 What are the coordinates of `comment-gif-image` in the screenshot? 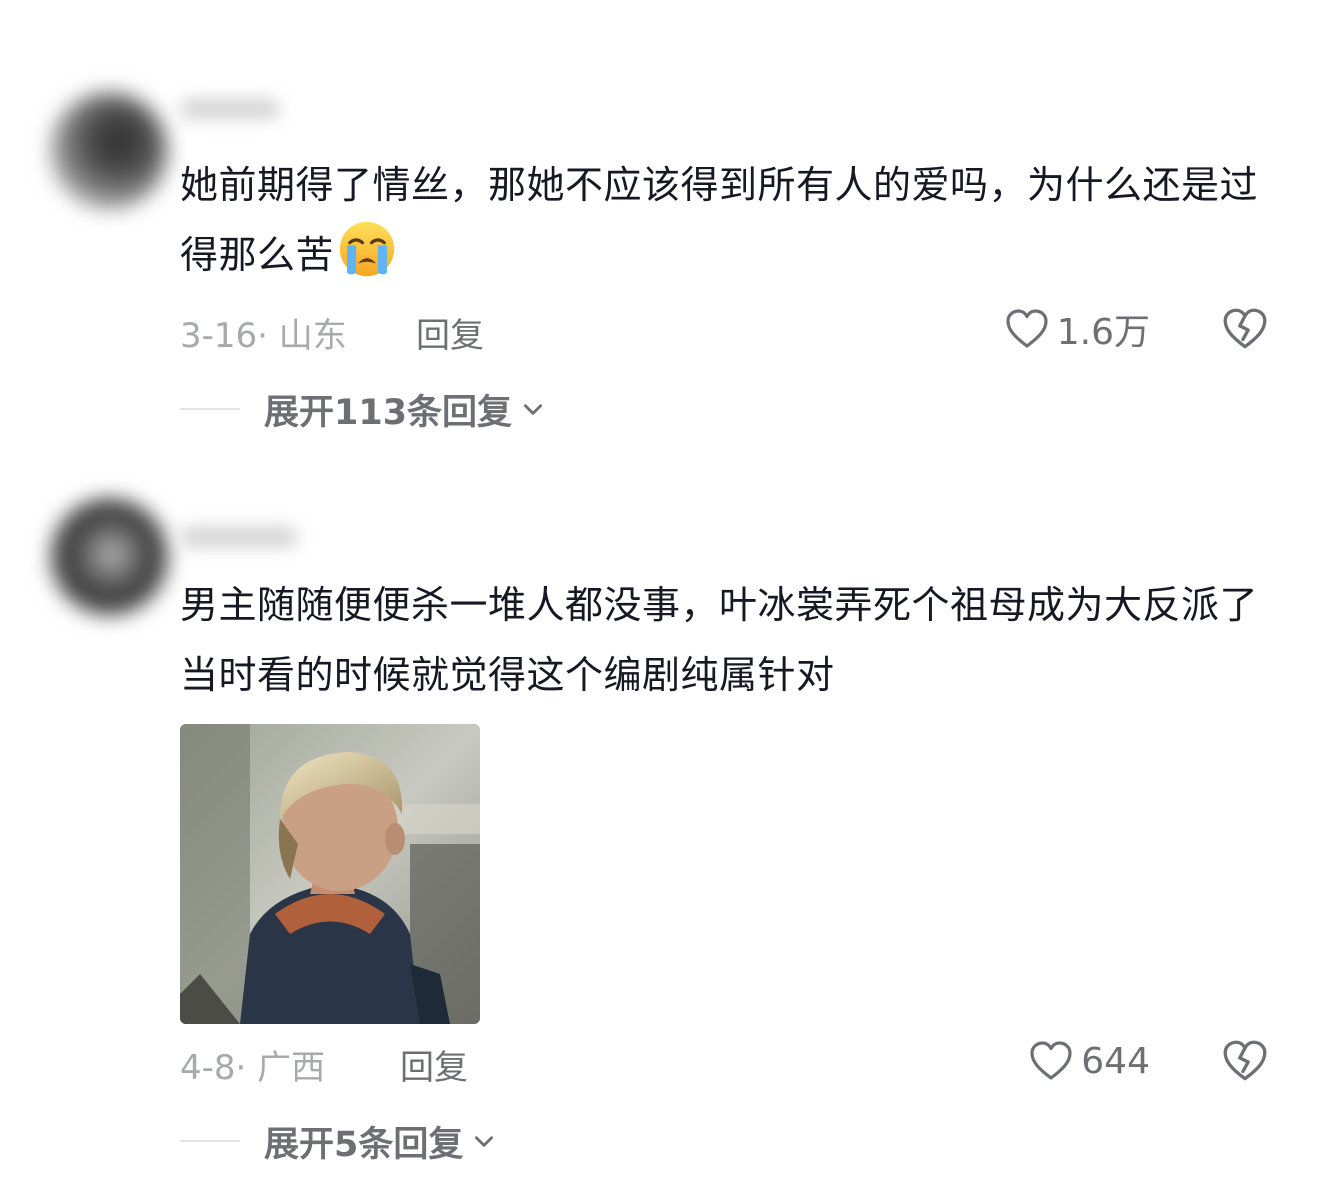 It's located at (330, 874).